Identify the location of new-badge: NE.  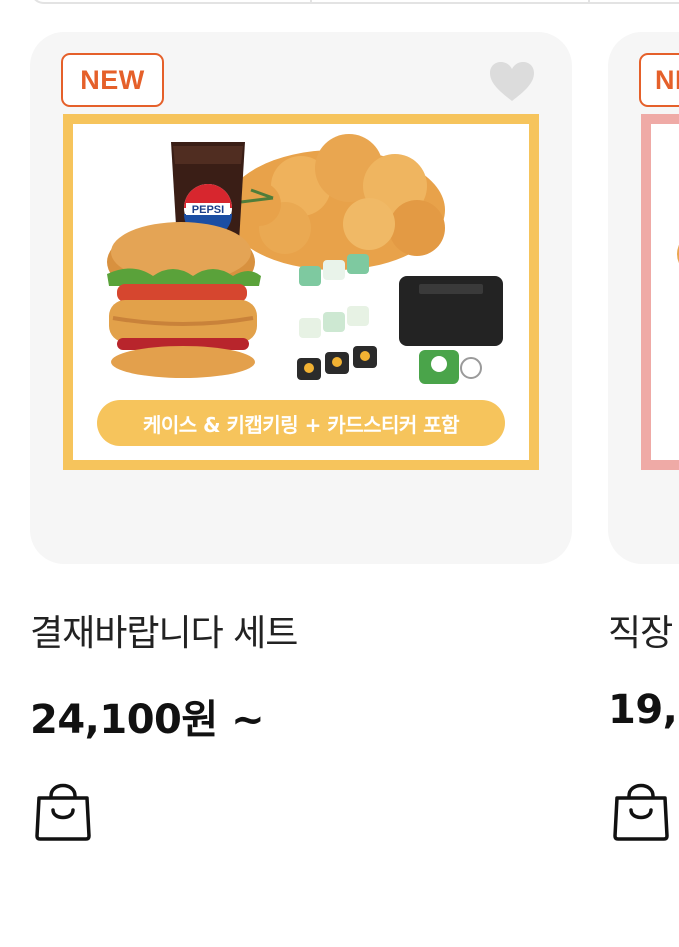
(659, 80).